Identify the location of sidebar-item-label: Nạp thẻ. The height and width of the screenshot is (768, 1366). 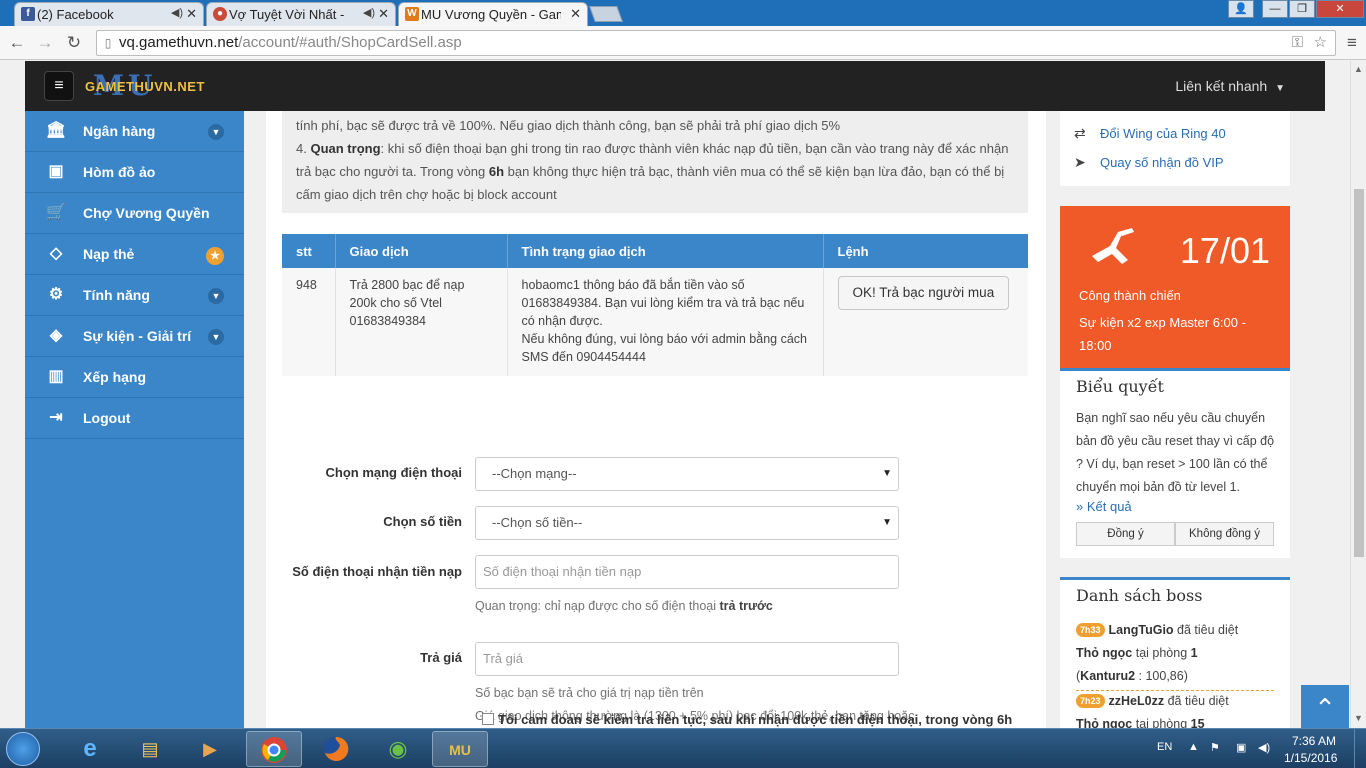
(109, 254).